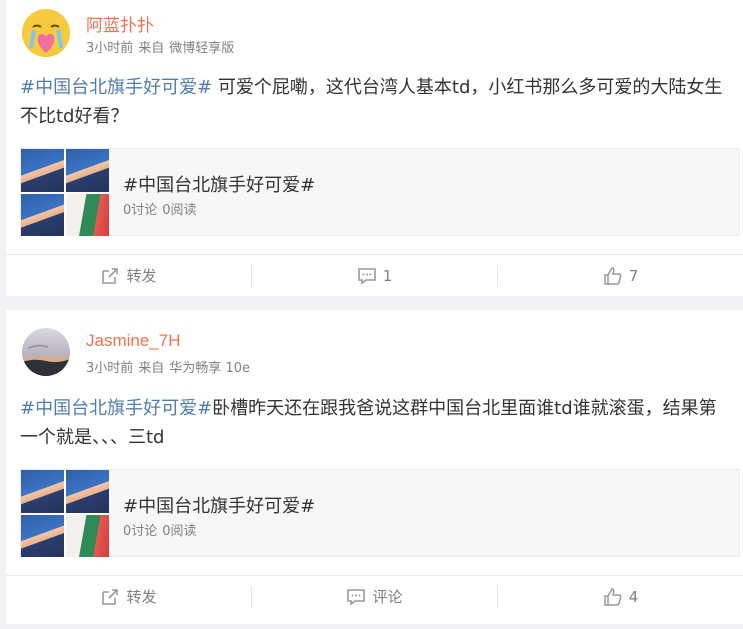  What do you see at coordinates (633, 275) in the screenshot?
I see `like-count: 7` at bounding box center [633, 275].